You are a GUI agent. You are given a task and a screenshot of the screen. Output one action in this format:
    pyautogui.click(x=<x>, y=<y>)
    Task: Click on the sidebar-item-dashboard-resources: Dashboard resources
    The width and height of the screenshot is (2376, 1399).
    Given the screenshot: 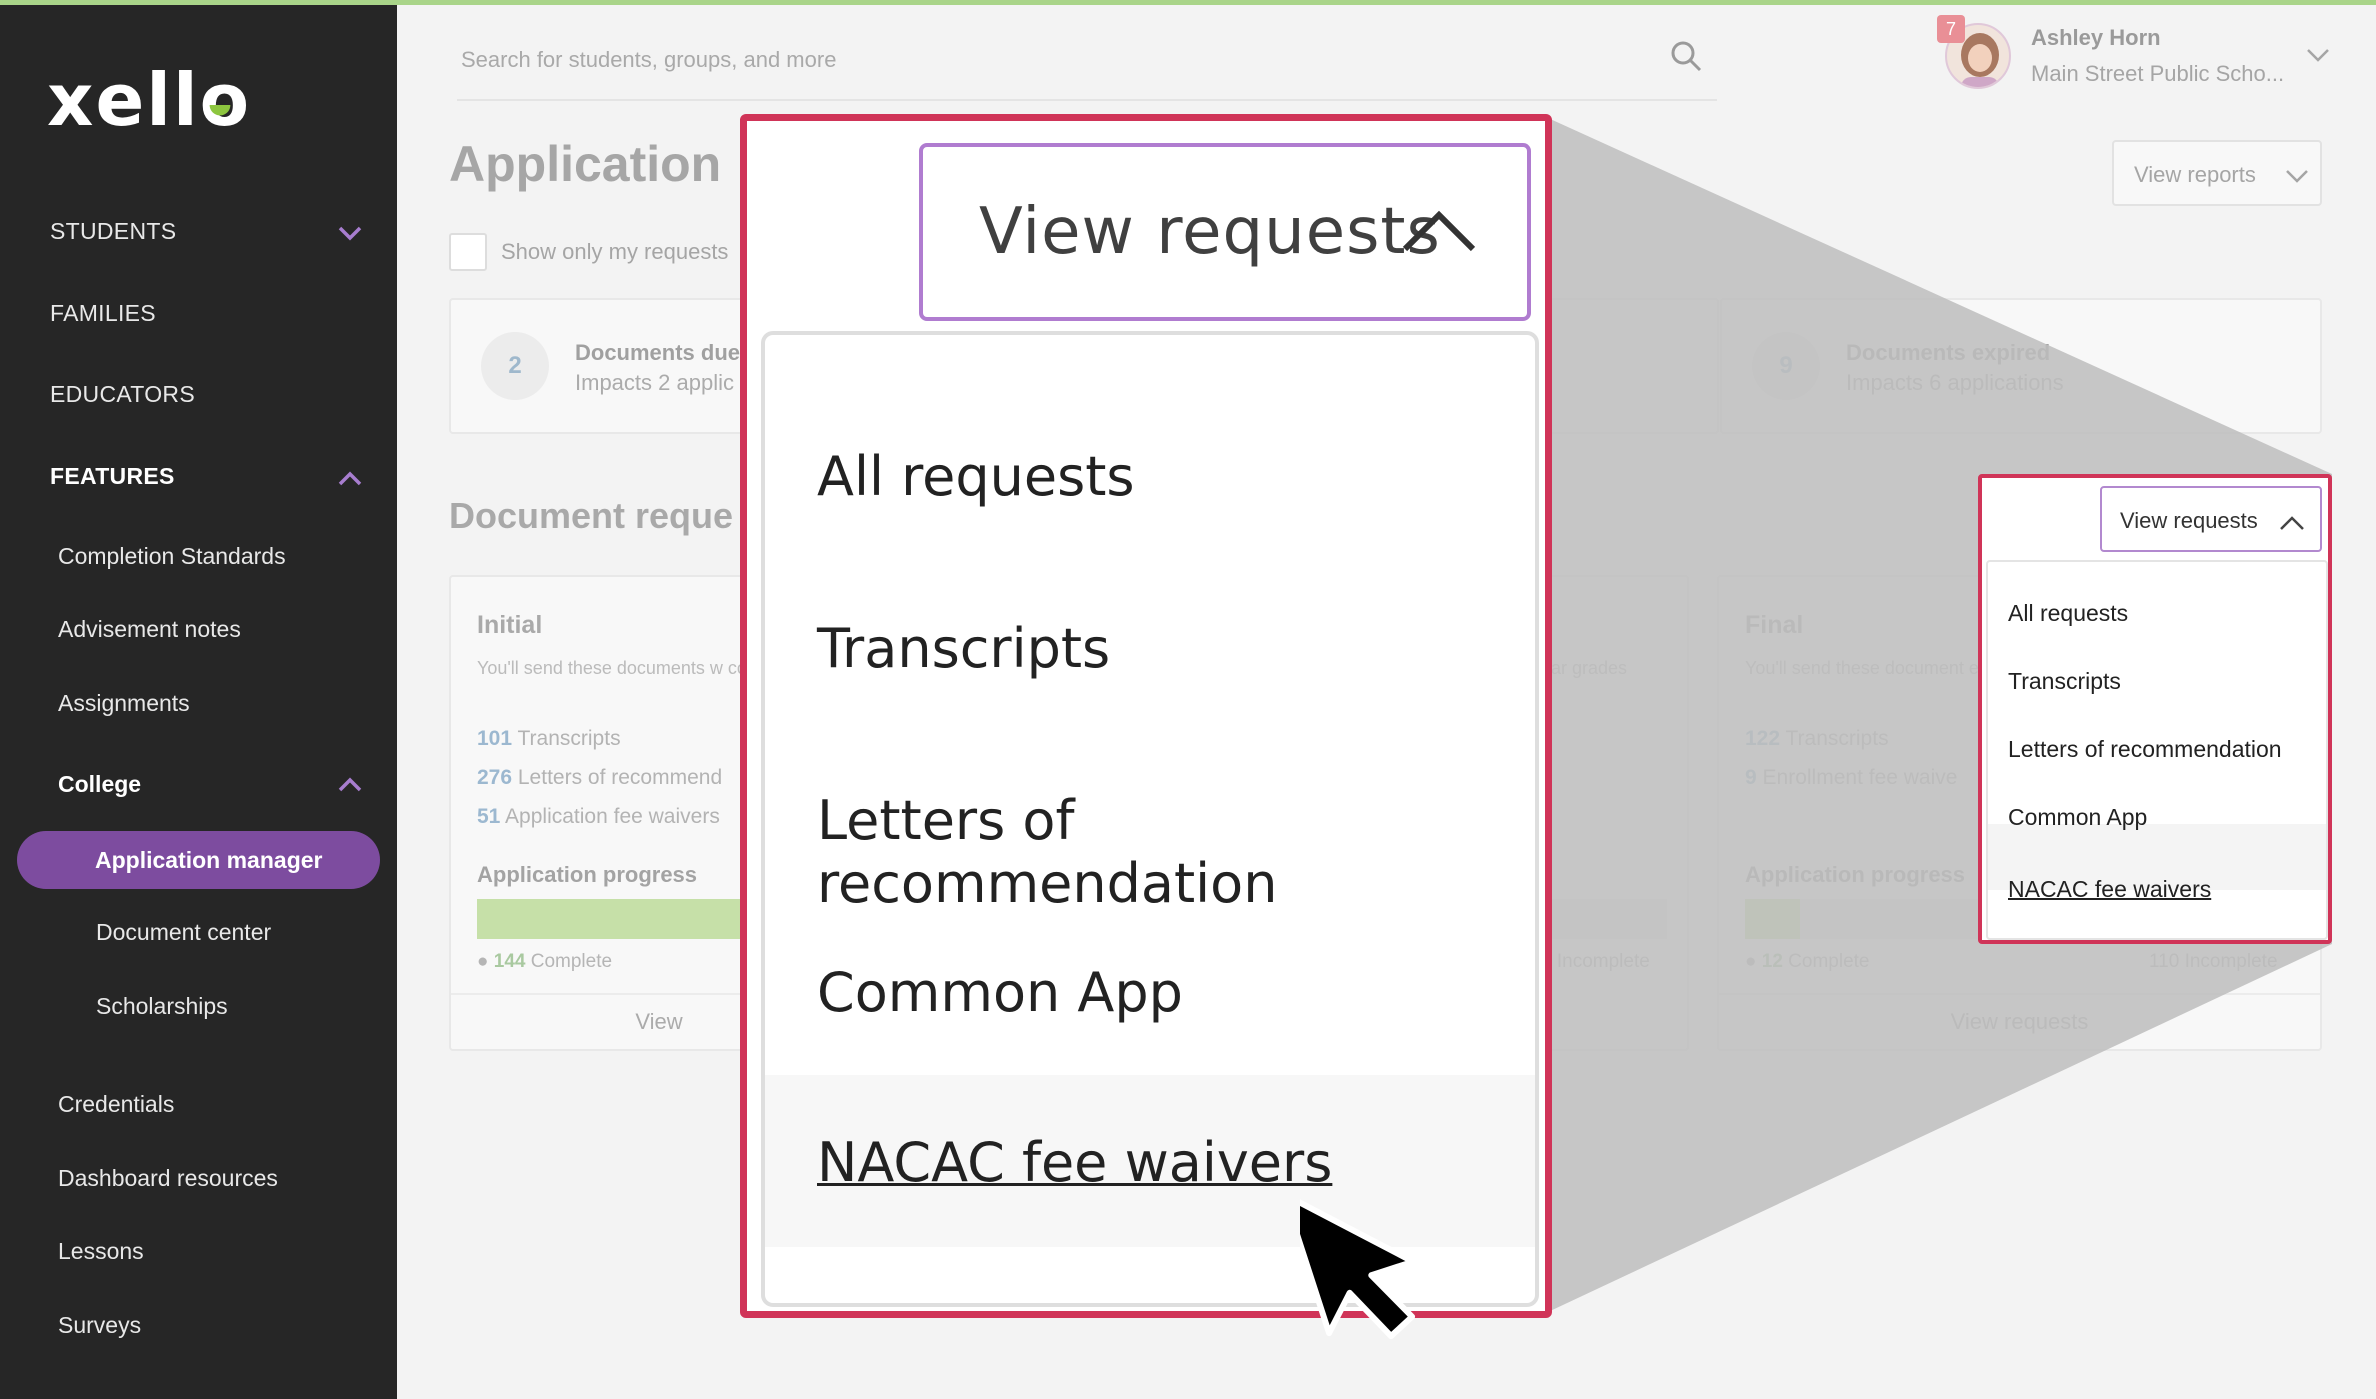 What is the action you would take?
    pyautogui.click(x=168, y=1178)
    